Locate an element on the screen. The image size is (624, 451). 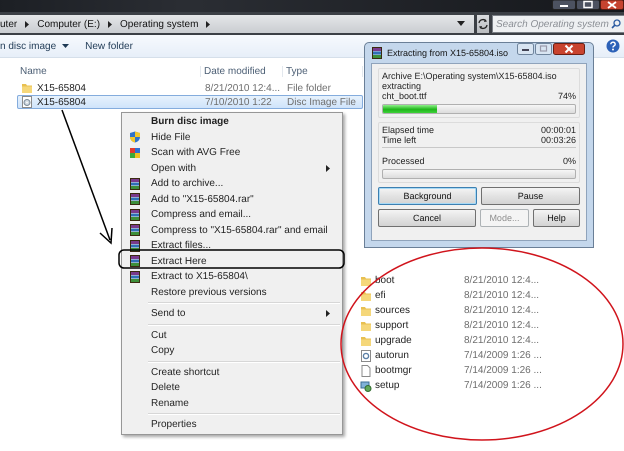
file-percent: 74% is located at coordinates (567, 96).